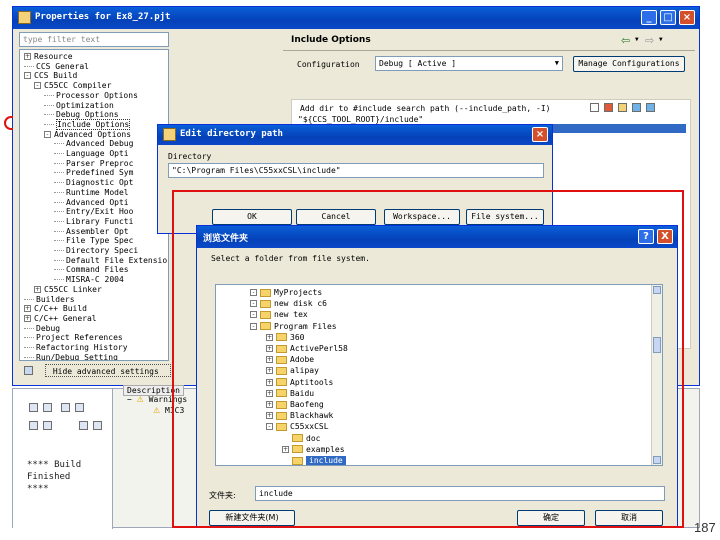 This screenshot has width=720, height=540. I want to click on tree-item: Run/Debug Setting, so click(71, 356).